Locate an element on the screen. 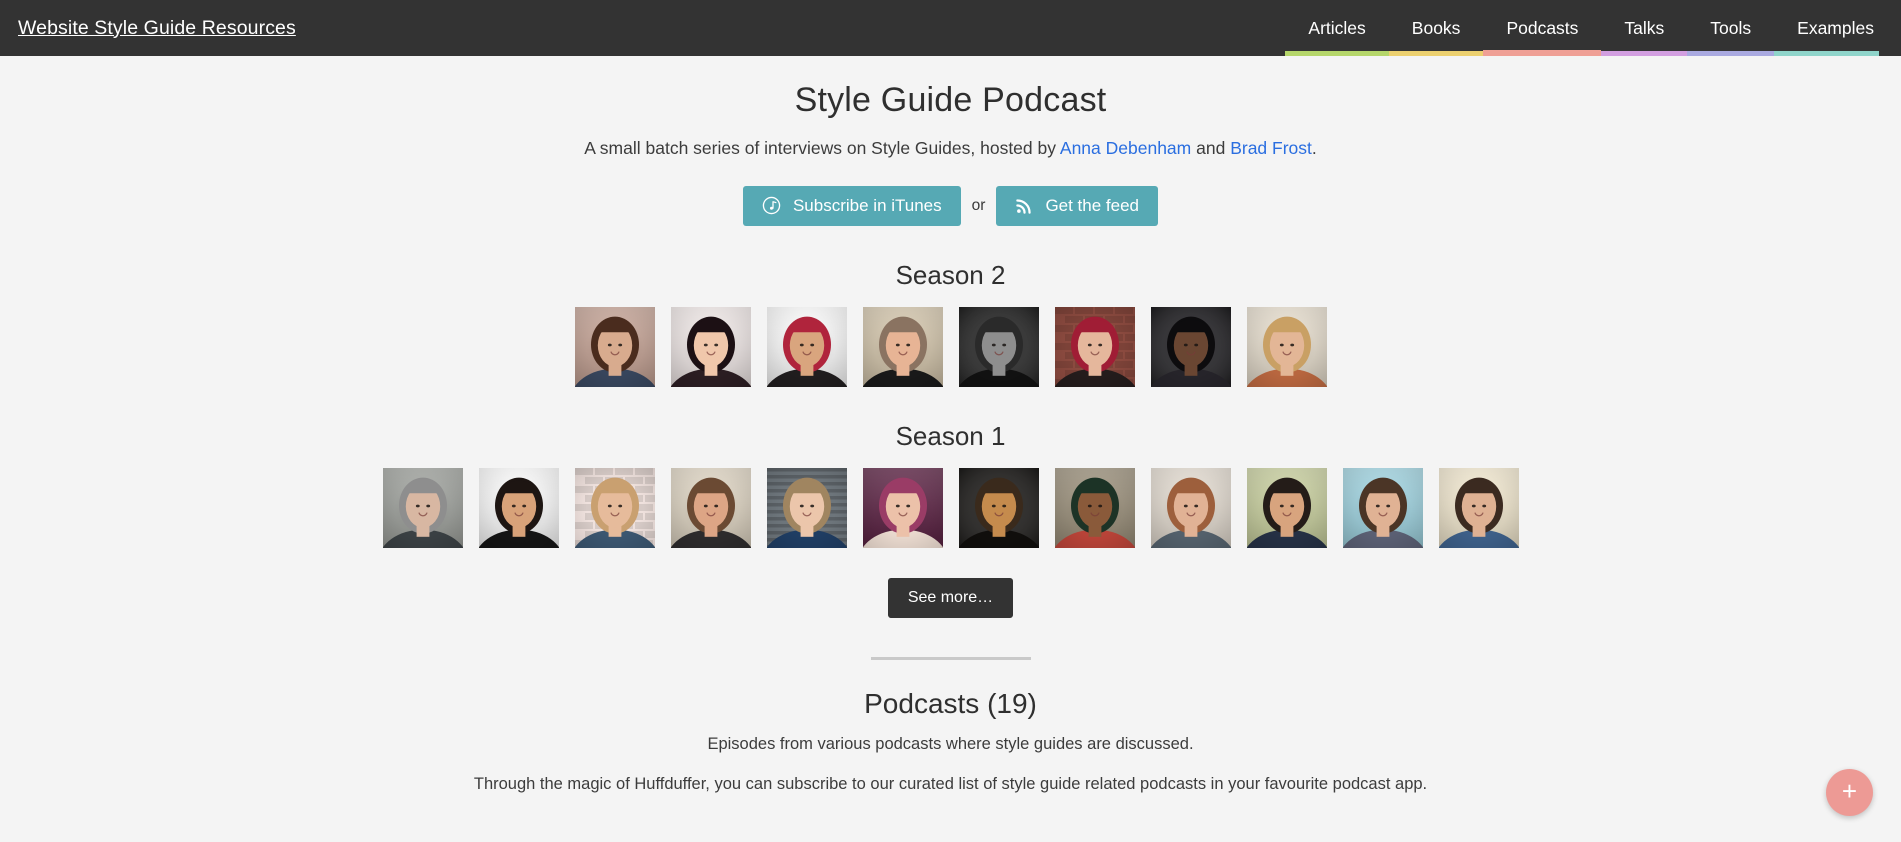  nav-item-examples: Examples is located at coordinates (1826, 28).